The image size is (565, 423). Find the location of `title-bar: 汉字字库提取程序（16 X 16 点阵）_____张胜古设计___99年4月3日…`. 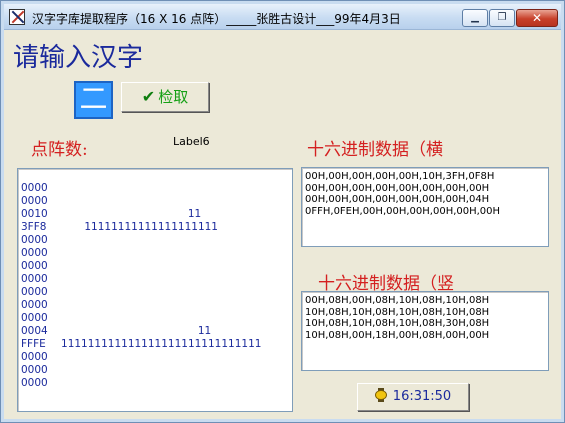

title-bar: 汉字字库提取程序（16 X 16 点阵）_____张胜古设计___99年4月3日… is located at coordinates (282, 17).